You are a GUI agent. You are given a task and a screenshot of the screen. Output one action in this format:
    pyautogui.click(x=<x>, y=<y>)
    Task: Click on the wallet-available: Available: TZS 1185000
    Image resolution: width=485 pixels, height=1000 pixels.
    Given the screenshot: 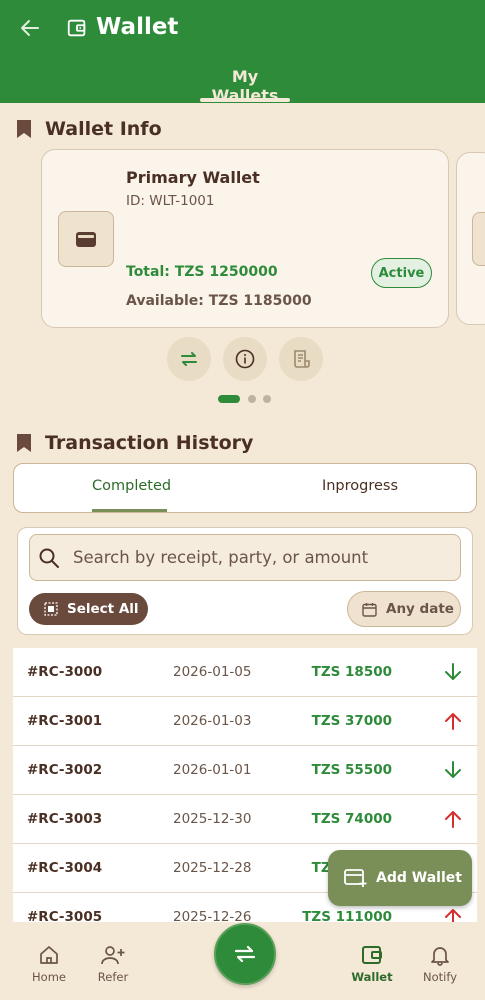 What is the action you would take?
    pyautogui.click(x=219, y=301)
    